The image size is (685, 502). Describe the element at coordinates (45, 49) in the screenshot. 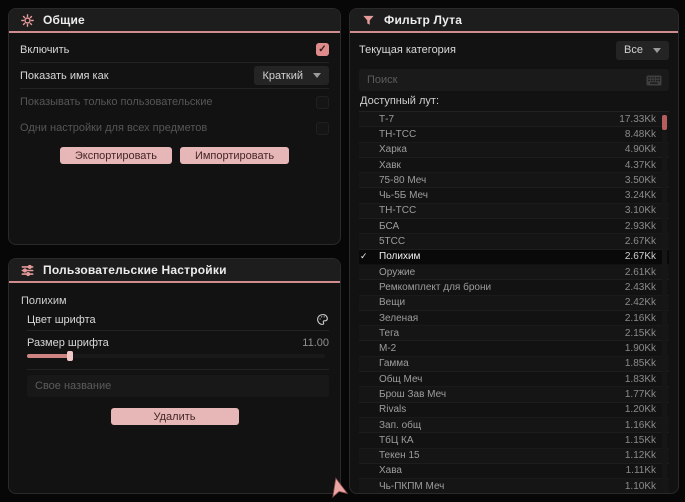

I see `enable-label: Включить` at that location.